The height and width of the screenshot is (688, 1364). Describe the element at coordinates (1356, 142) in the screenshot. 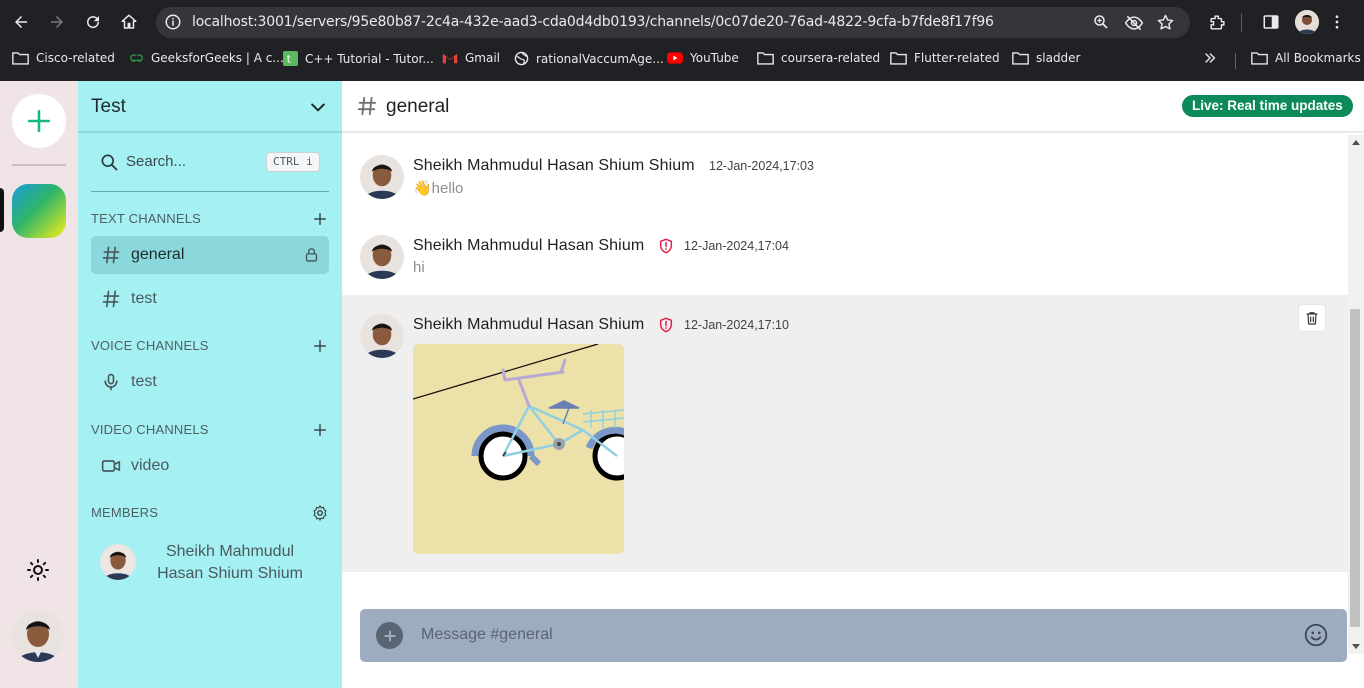

I see `scroll-up-icon` at that location.